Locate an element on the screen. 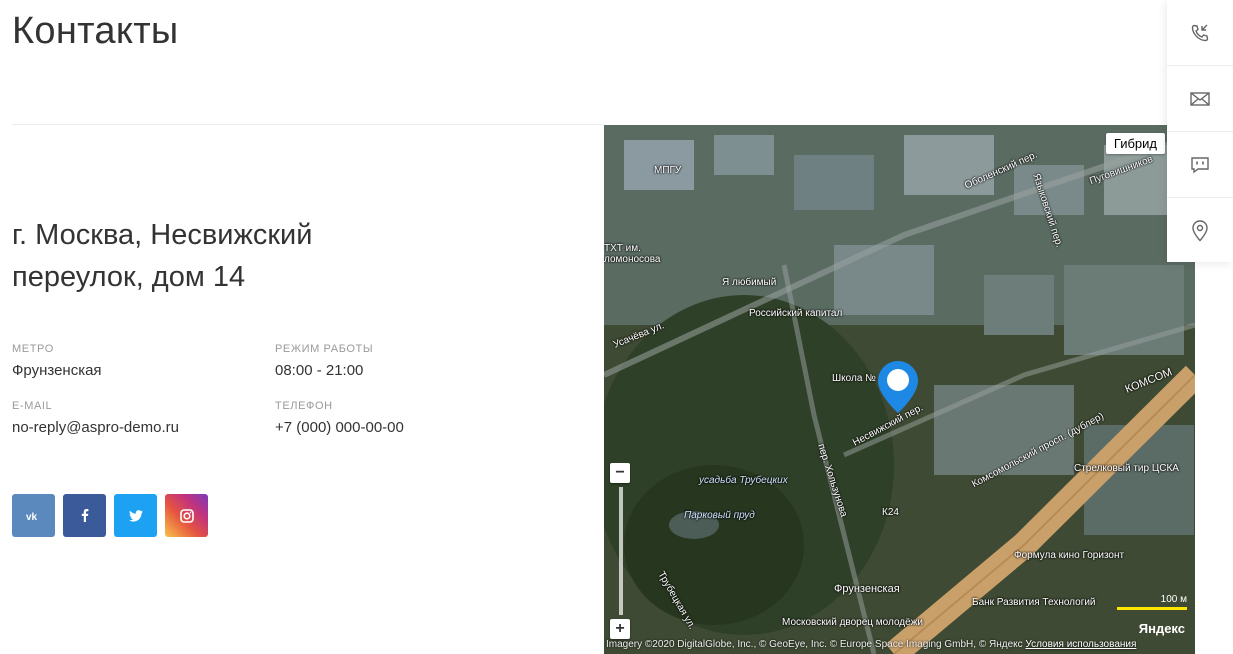 The image size is (1233, 654). map-label: МПГУ is located at coordinates (668, 170).